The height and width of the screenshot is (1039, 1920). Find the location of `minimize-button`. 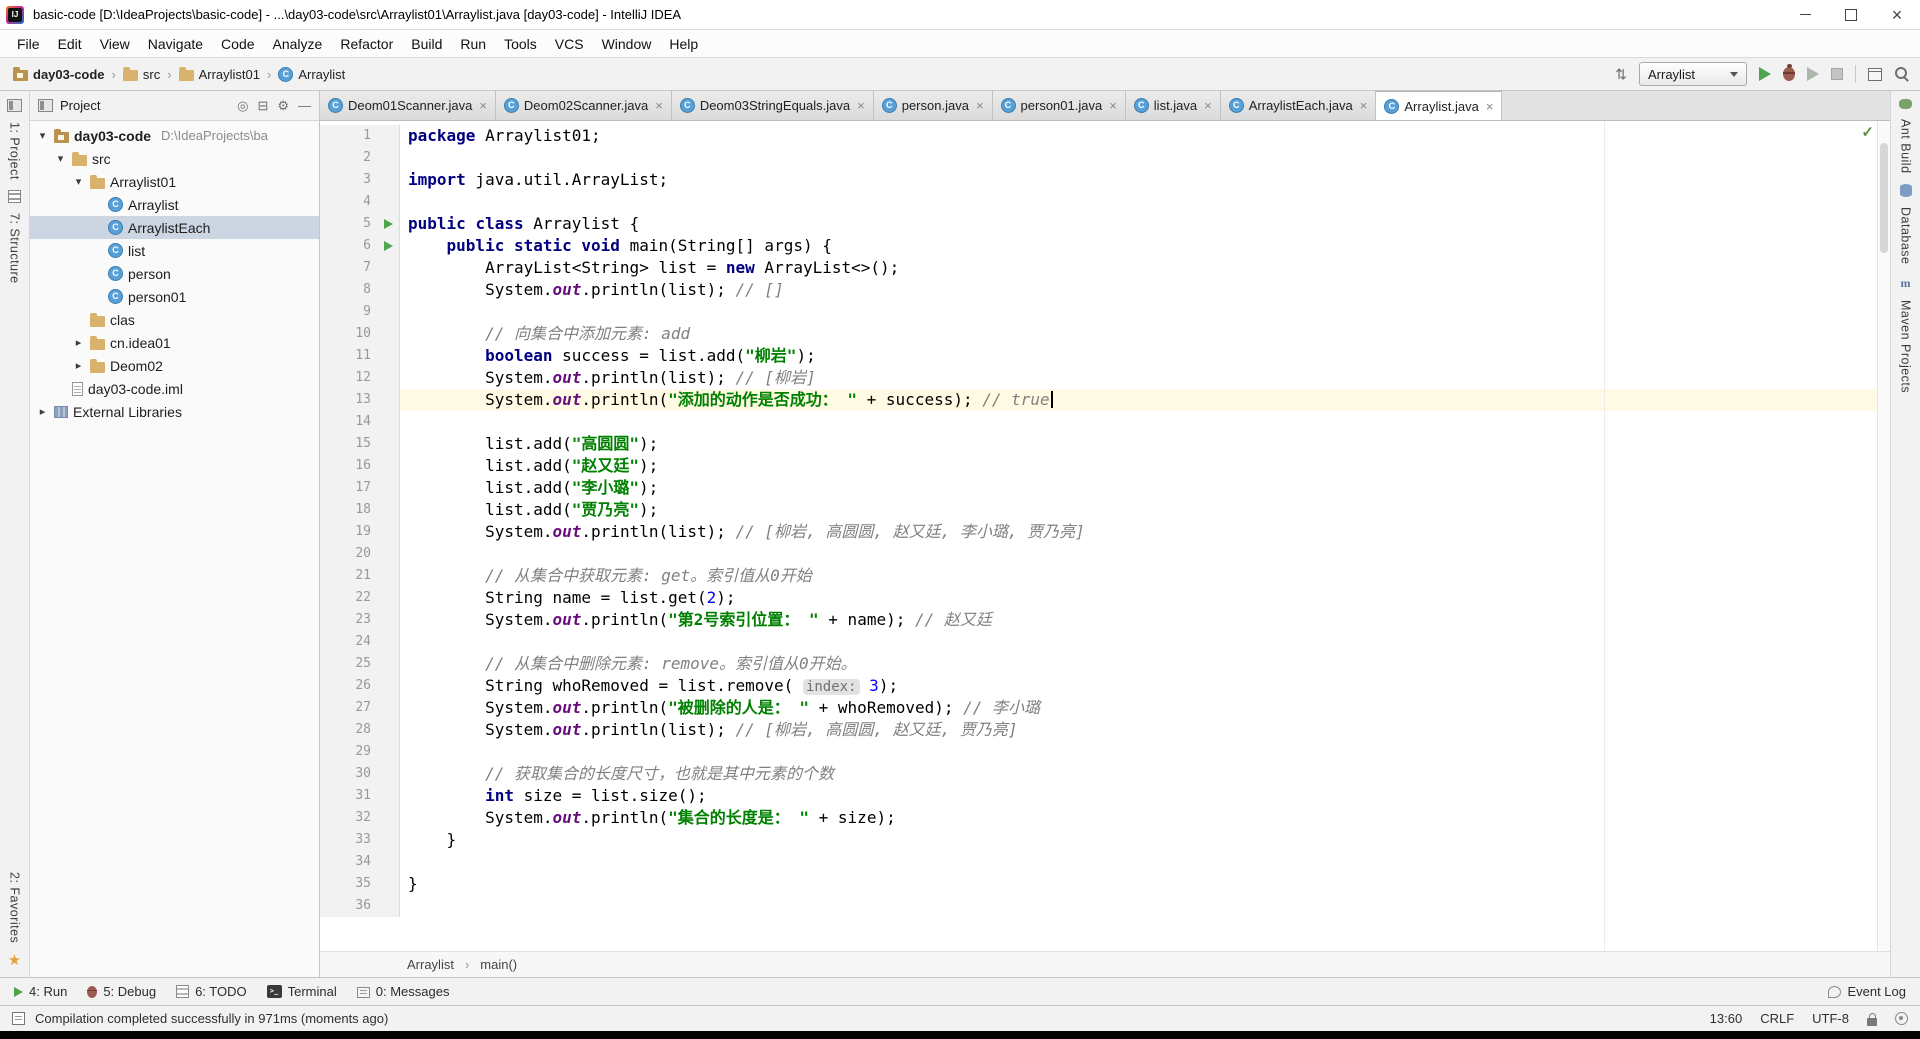

minimize-button is located at coordinates (1805, 14).